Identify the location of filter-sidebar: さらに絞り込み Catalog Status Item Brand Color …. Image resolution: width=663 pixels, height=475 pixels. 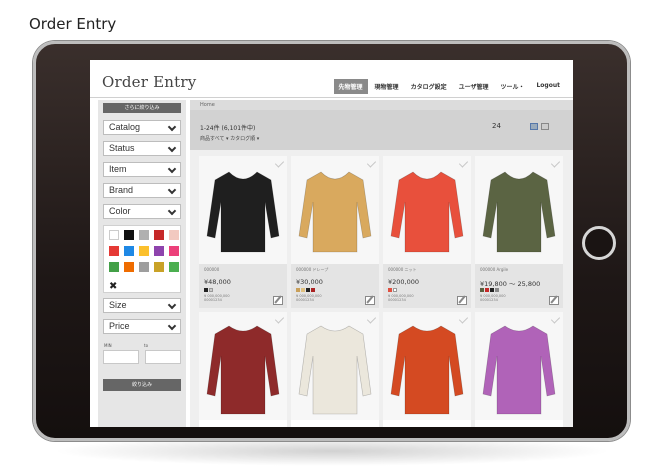
(142, 263).